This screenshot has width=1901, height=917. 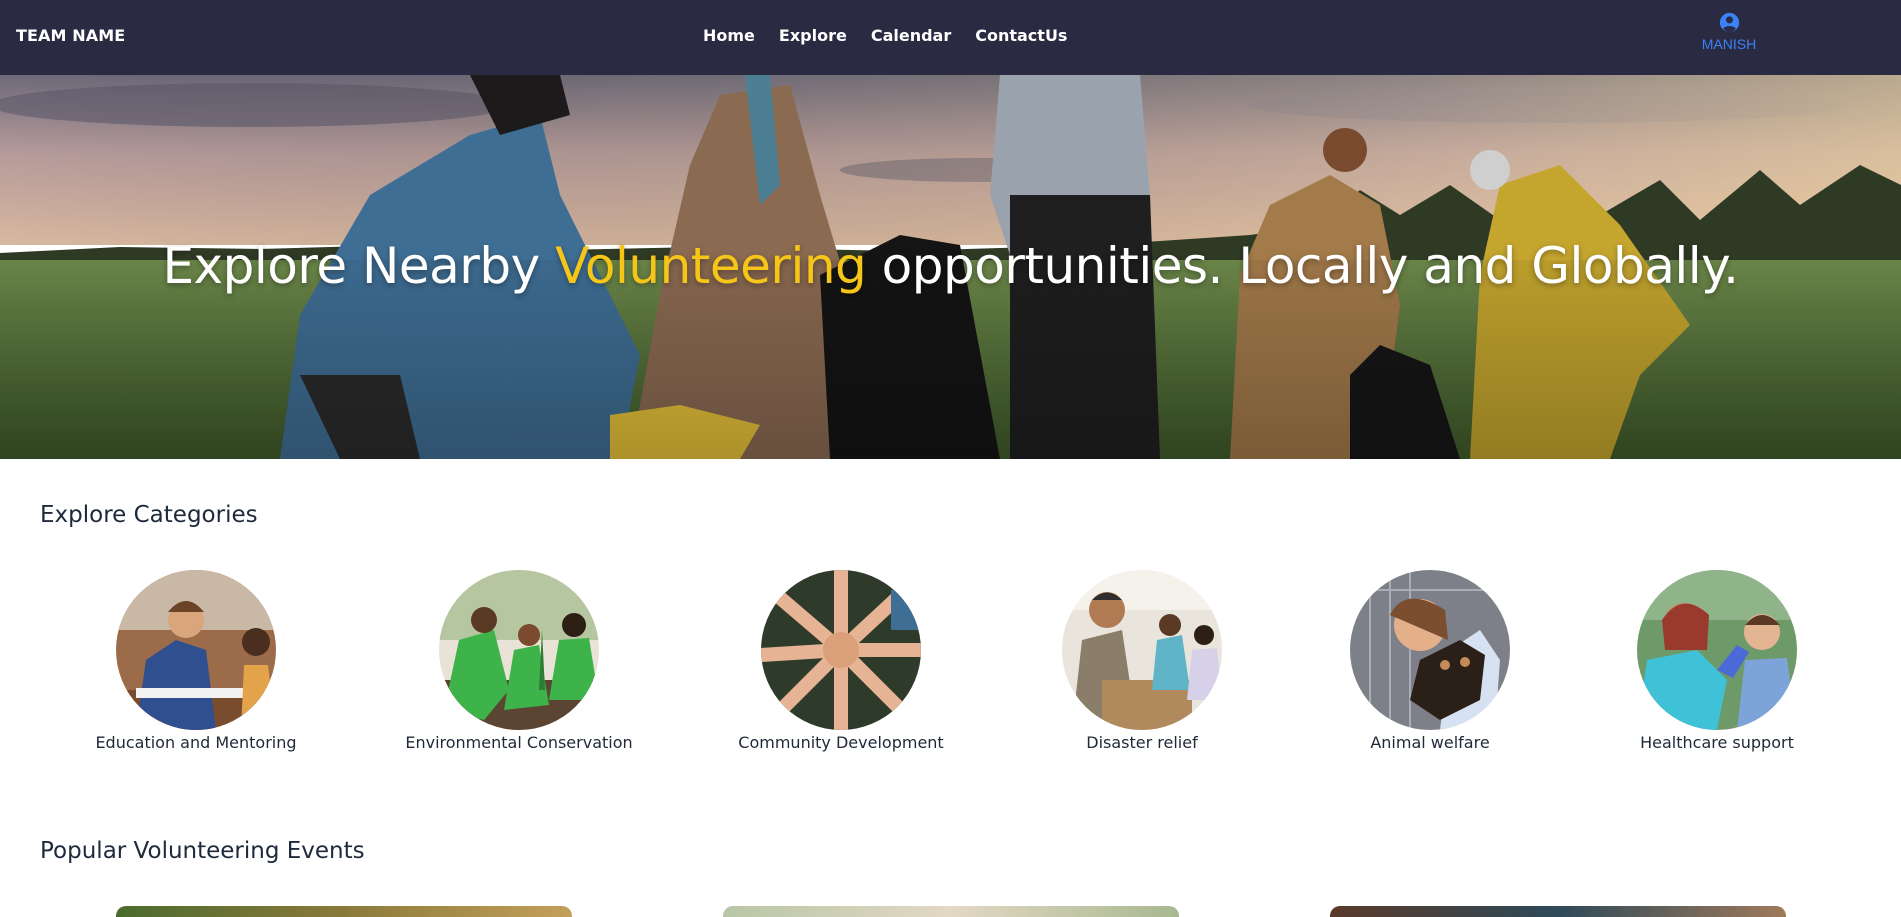 What do you see at coordinates (911, 35) in the screenshot?
I see `nav-link-calendar: Calendar` at bounding box center [911, 35].